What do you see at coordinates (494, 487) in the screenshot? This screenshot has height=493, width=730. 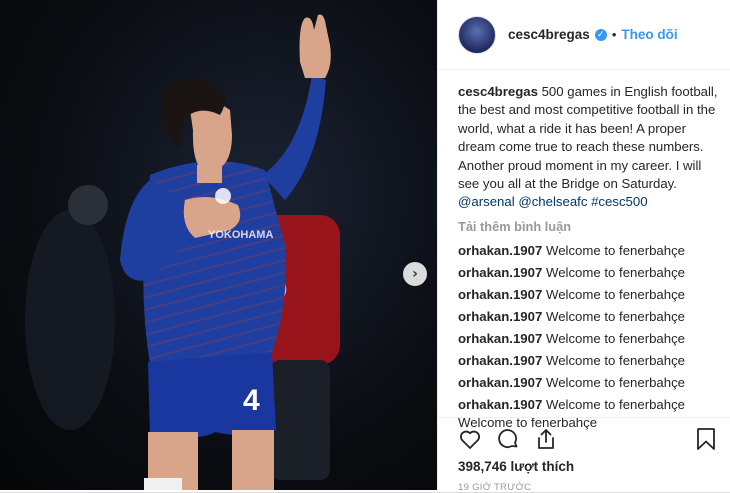 I see `post-timestamp: 19 GIỜ TRƯỚC` at bounding box center [494, 487].